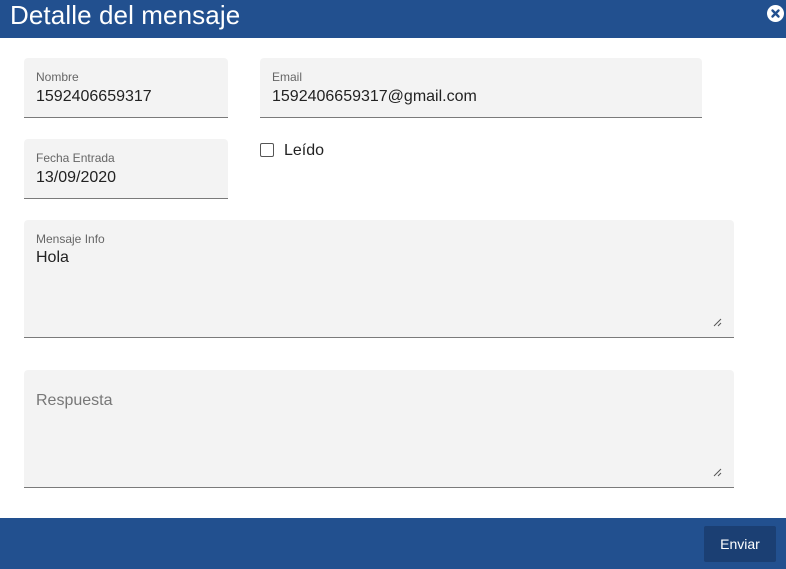 Image resolution: width=786 pixels, height=569 pixels. What do you see at coordinates (126, 169) in the screenshot?
I see `fecha-entrada-field: Fecha Entrada 13/09/2020` at bounding box center [126, 169].